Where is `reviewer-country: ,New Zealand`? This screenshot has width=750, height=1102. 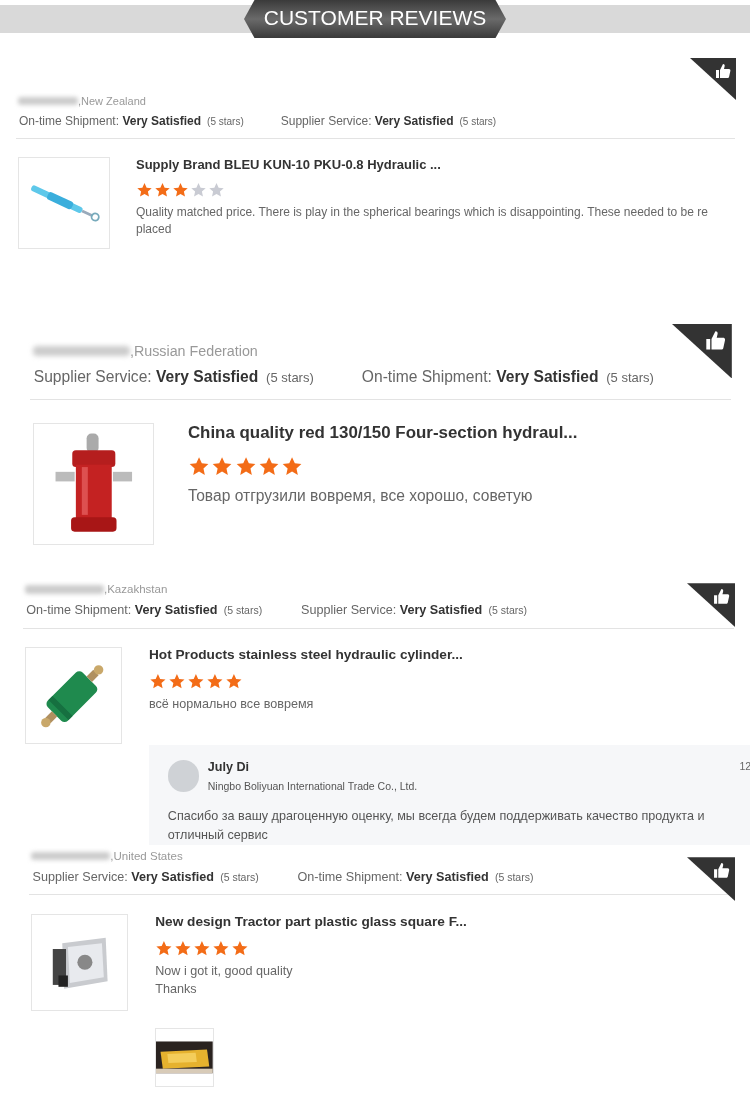
reviewer-country: ,New Zealand is located at coordinates (112, 101).